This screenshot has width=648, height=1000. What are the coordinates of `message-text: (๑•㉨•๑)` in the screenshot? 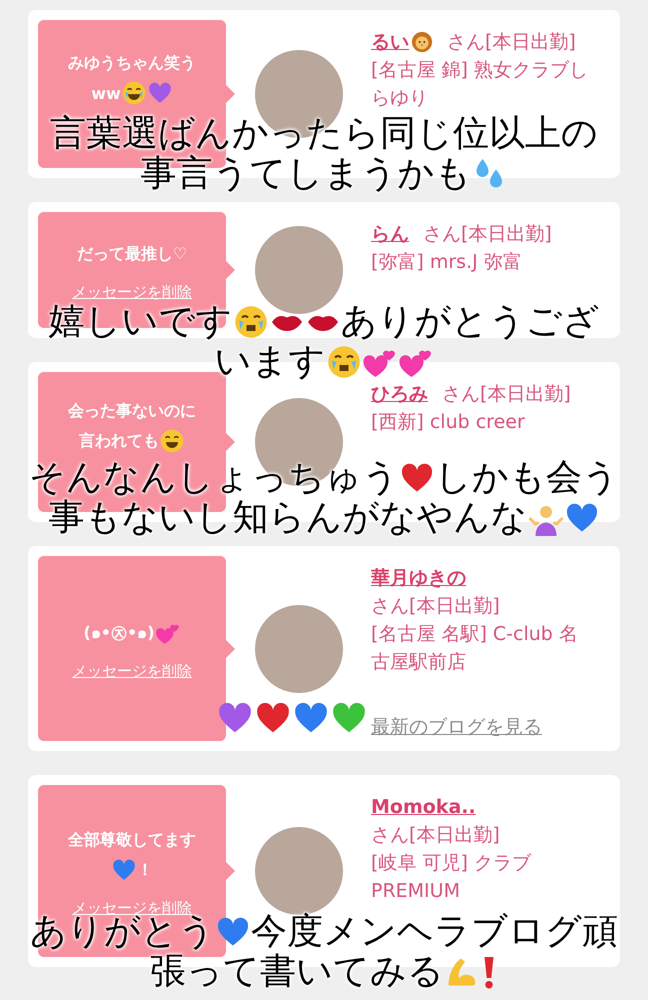 It's located at (119, 633).